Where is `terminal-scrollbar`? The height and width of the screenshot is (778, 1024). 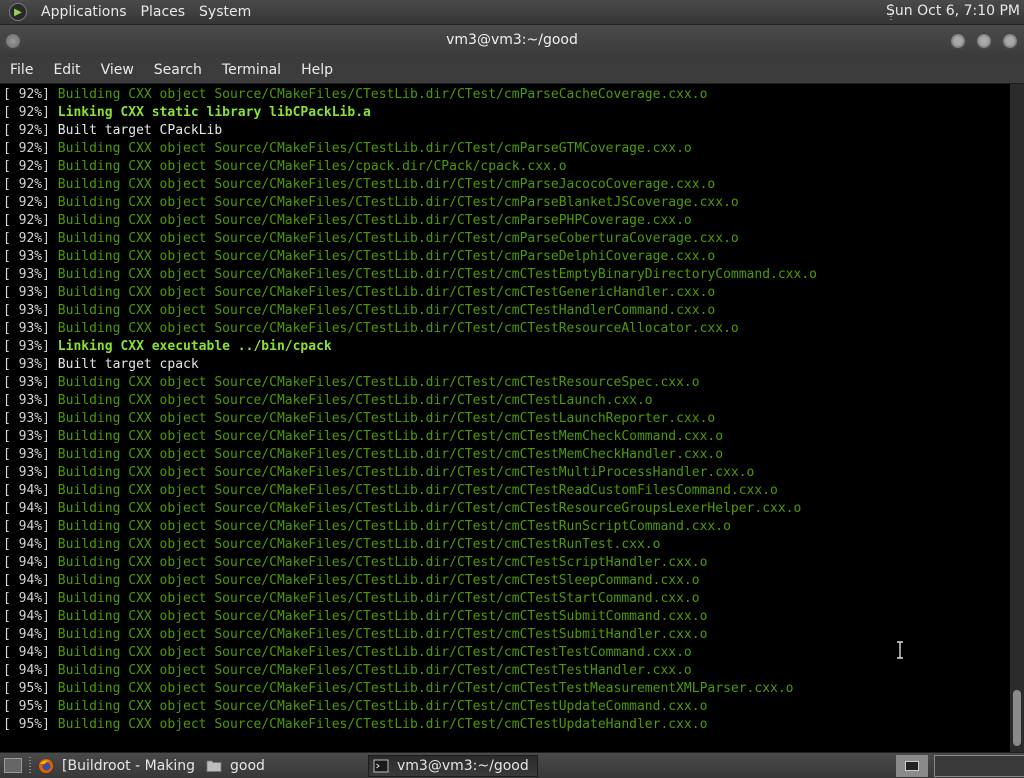 terminal-scrollbar is located at coordinates (1017, 418).